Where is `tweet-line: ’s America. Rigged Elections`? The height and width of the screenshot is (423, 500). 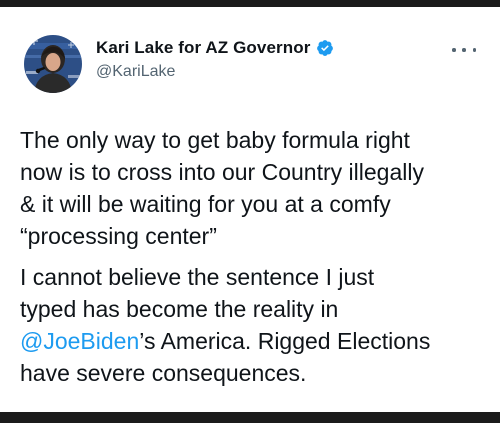
tweet-line: ’s America. Rigged Elections is located at coordinates (285, 341).